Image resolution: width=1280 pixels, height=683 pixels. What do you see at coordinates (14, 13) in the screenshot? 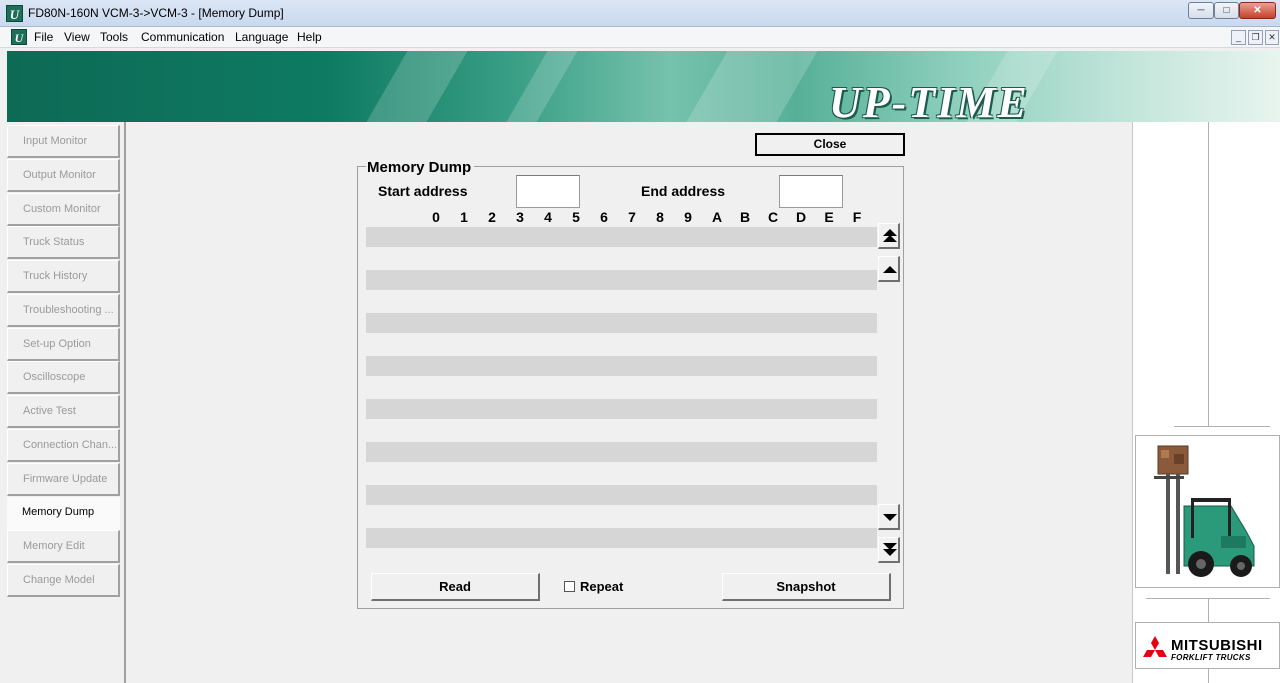
I see `app-icon: U` at bounding box center [14, 13].